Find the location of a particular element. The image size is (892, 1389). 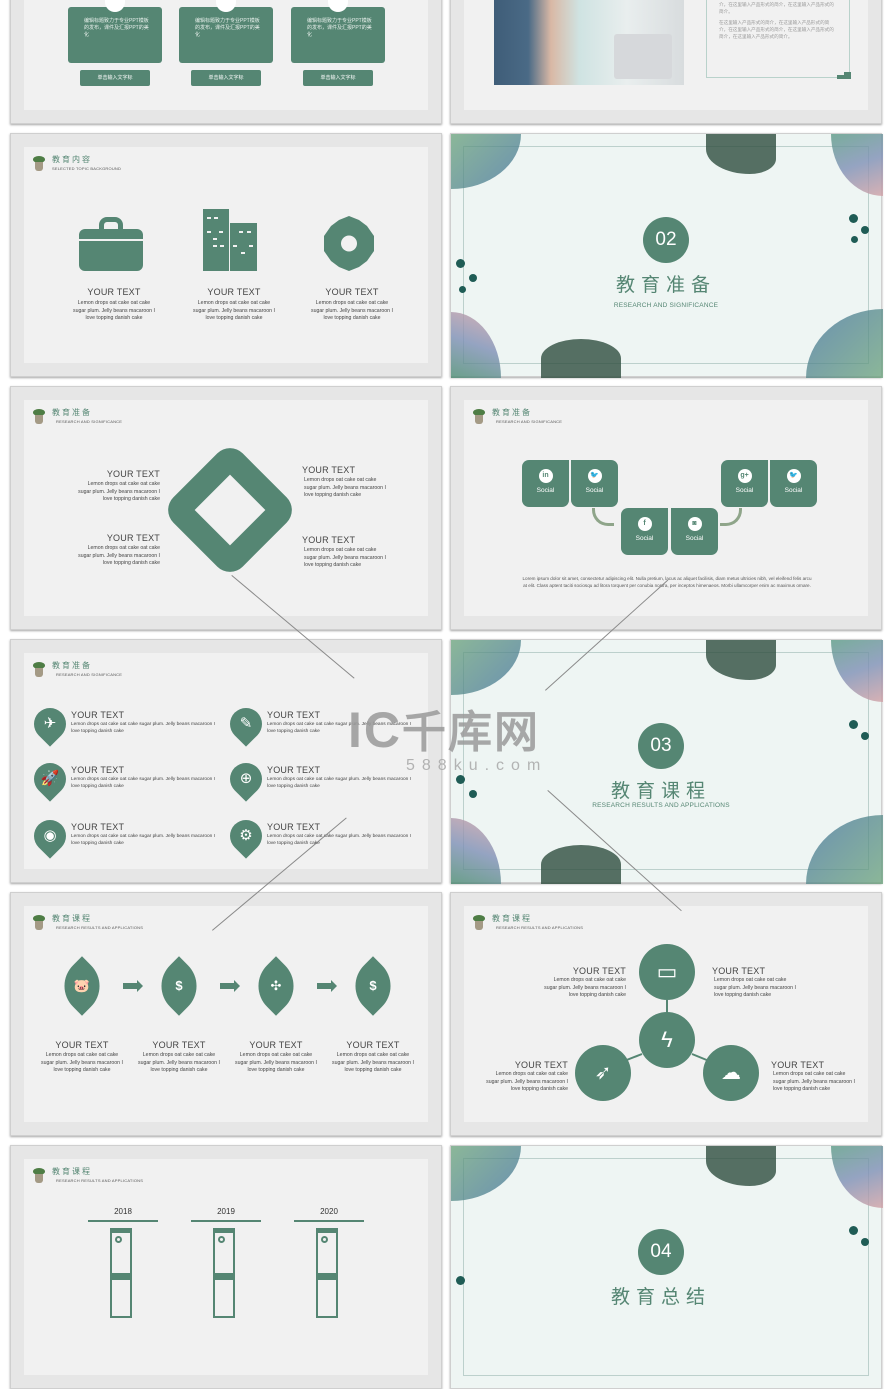

section-number-badge: 02 is located at coordinates (666, 240).